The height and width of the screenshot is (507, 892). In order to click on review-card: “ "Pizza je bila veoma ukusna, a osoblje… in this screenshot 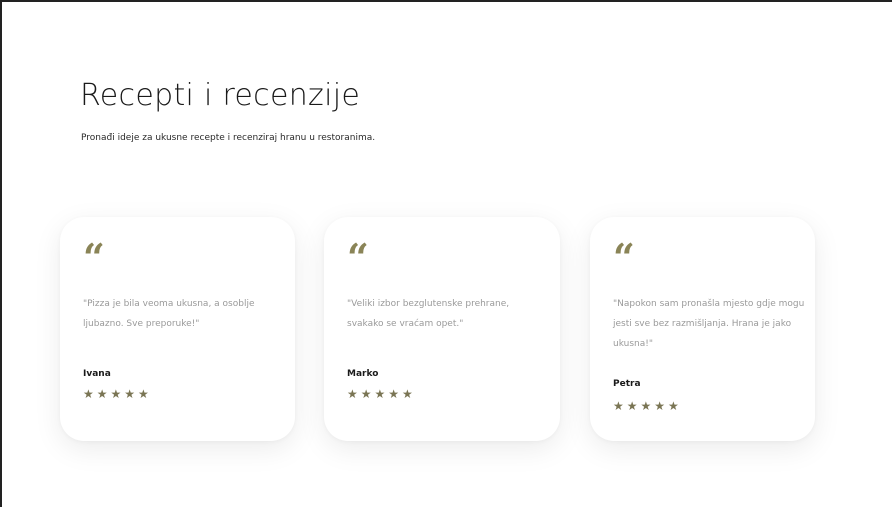, I will do `click(177, 329)`.